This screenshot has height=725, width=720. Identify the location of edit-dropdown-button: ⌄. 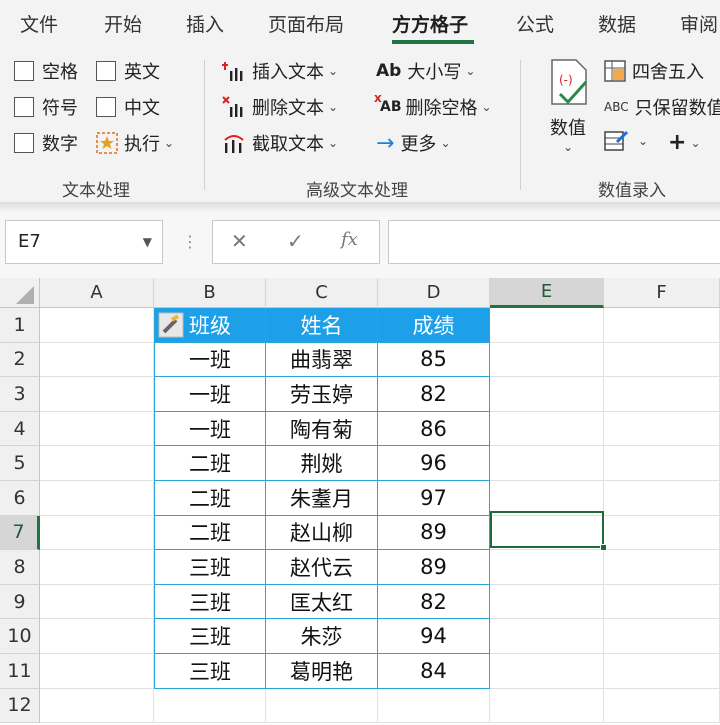
(626, 141).